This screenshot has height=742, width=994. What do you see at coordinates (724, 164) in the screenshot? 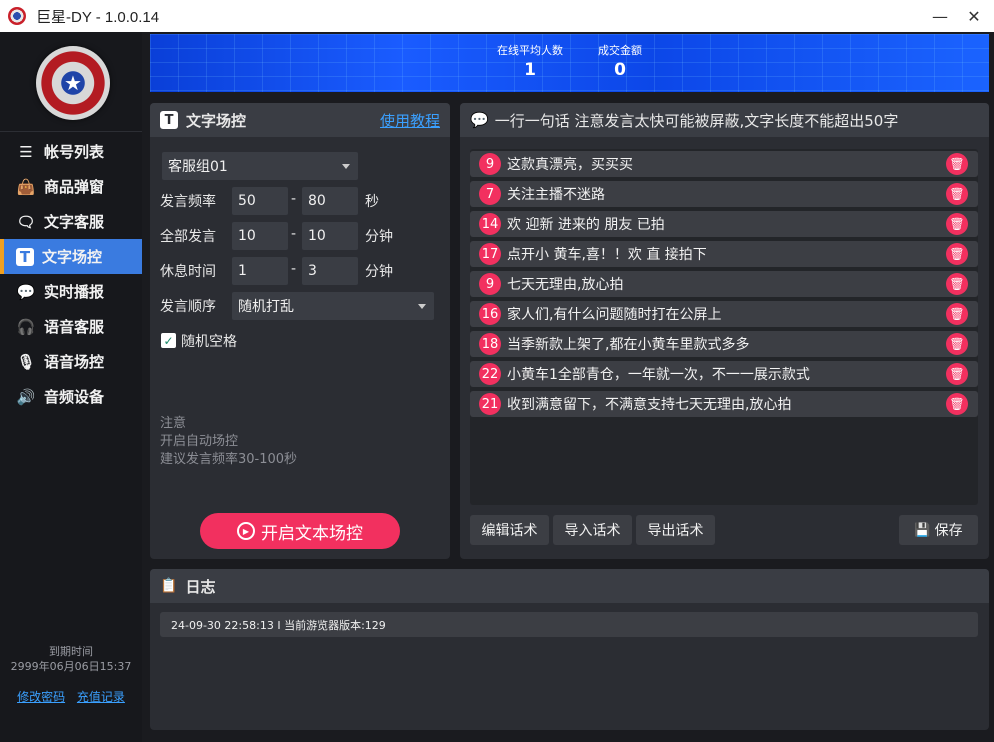
I see `list-item: 9 这款真漂亮，买买买 🗑` at bounding box center [724, 164].